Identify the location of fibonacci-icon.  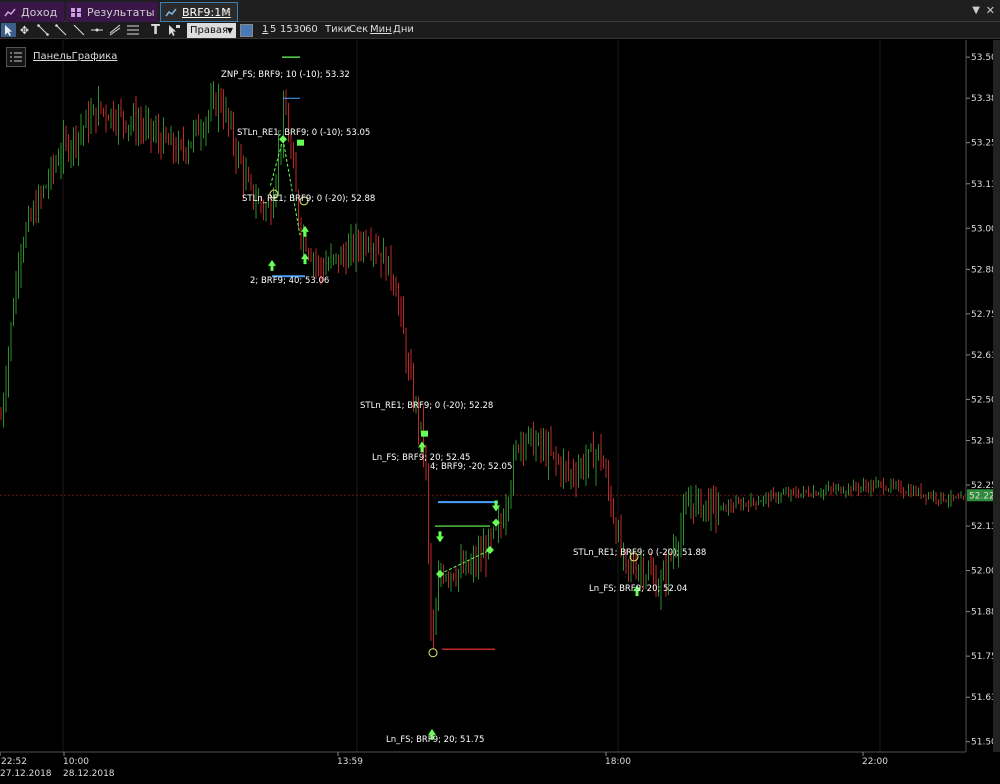
(132, 30).